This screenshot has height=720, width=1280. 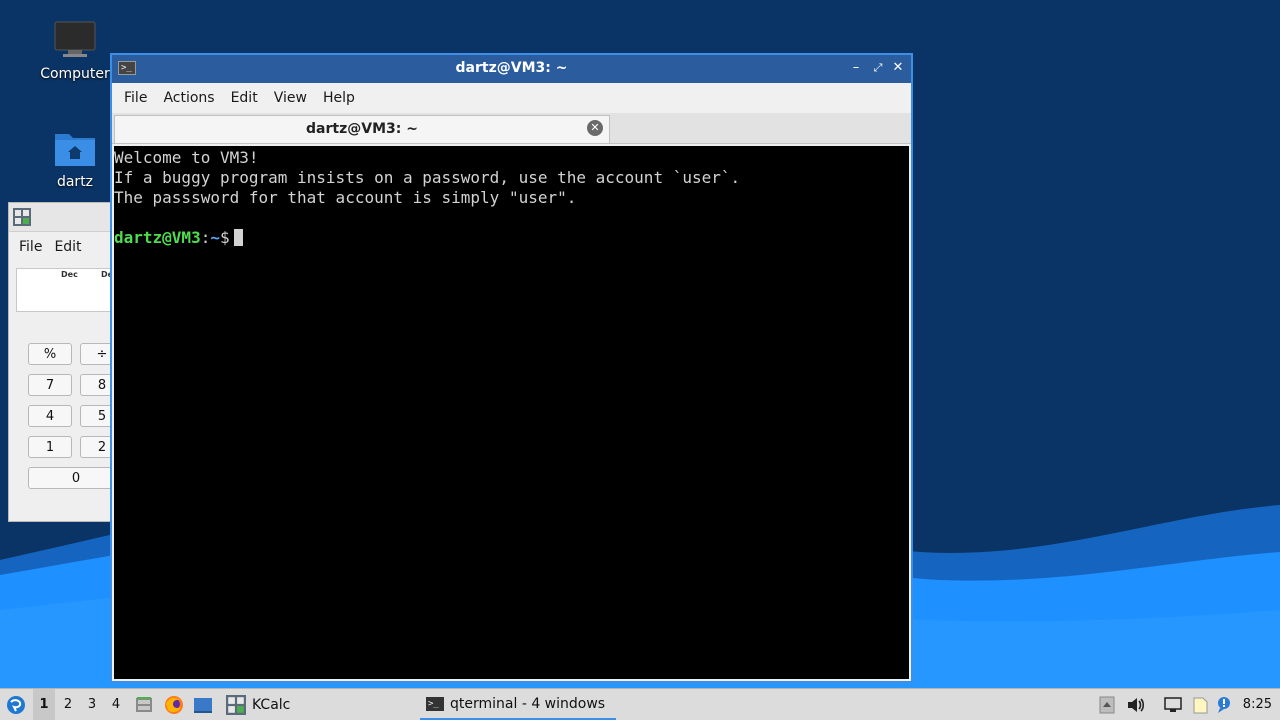 I want to click on menu-actions: Actions, so click(x=188, y=98).